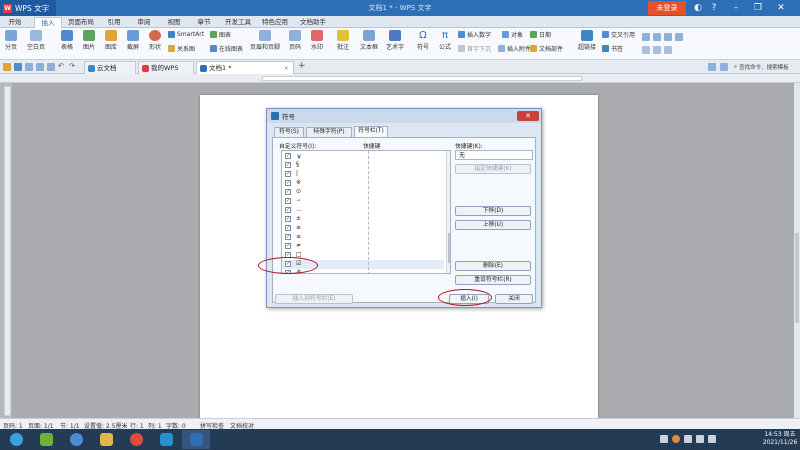  What do you see at coordinates (110, 67) in the screenshot?
I see `tab-cloud-docs: 云文档` at bounding box center [110, 67].